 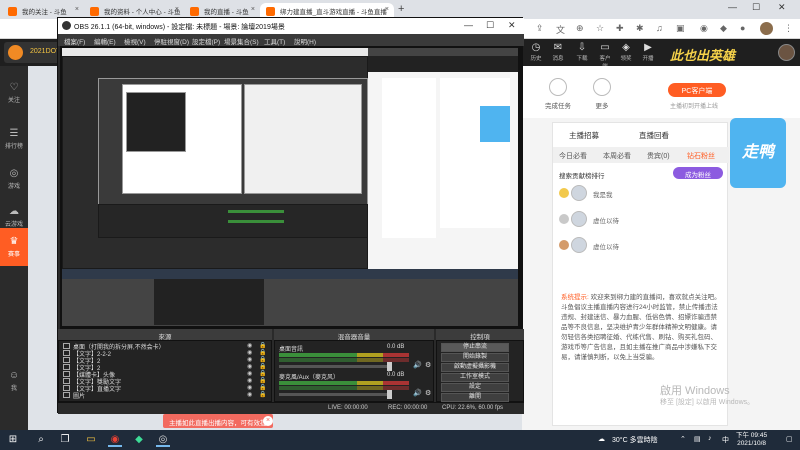 I want to click on tray-expand-icon: ⌃, so click(x=683, y=439).